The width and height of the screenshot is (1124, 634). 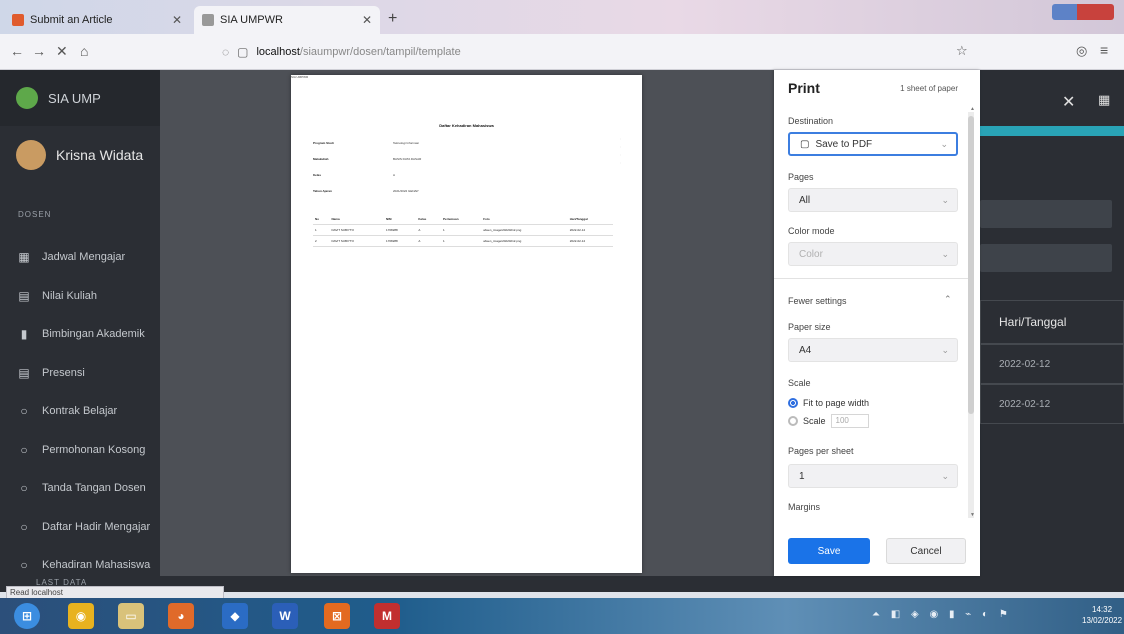 I want to click on grid-menu-icon: ▦, so click(x=1104, y=100).